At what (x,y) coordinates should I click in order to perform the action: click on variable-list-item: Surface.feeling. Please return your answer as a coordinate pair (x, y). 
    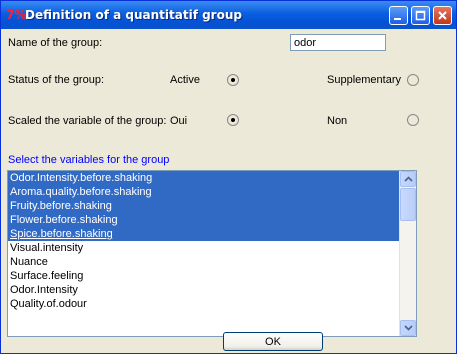
    Looking at the image, I should click on (205, 276).